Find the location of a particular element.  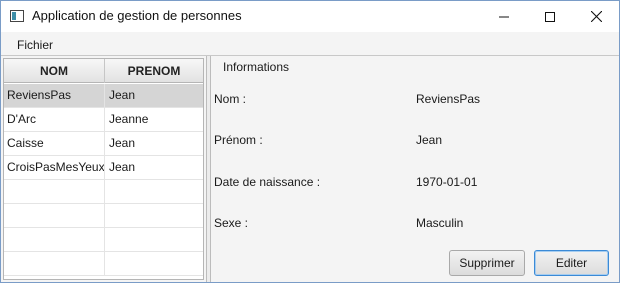

table-row: Caisse Jean is located at coordinates (103, 144).